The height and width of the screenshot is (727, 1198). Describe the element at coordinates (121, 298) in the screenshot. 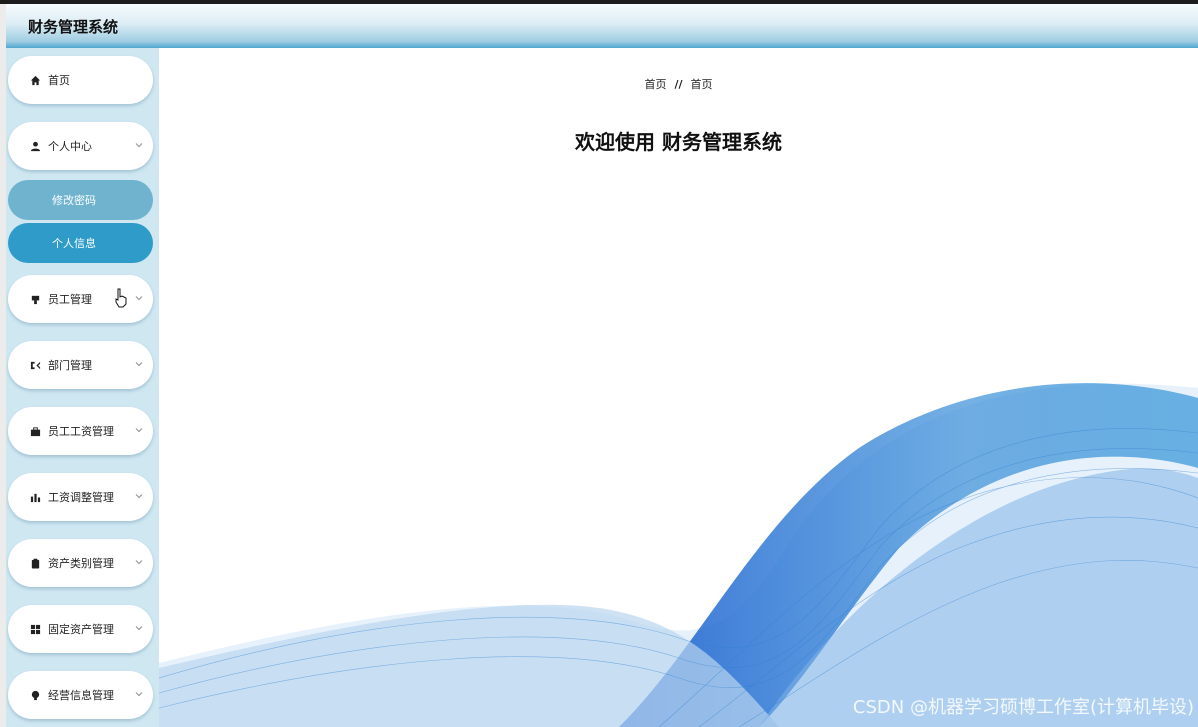

I see `pointer-cursor-icon` at that location.